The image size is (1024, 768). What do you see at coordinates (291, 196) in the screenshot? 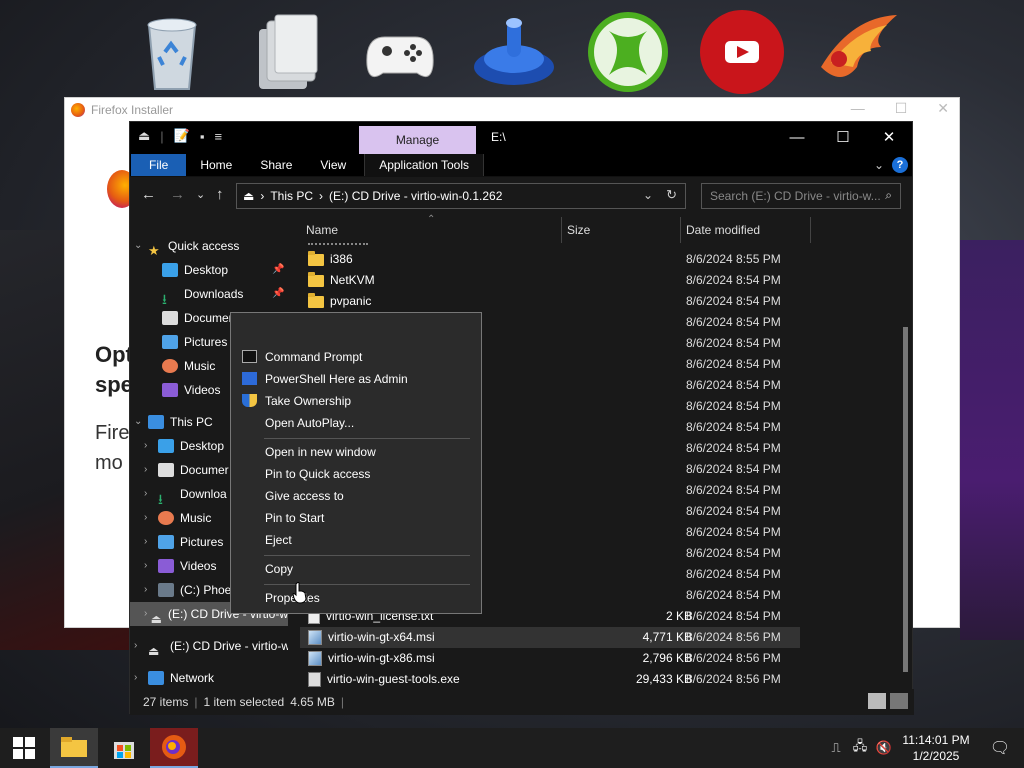
I see `breadcrumb-this-pc: This PC` at bounding box center [291, 196].